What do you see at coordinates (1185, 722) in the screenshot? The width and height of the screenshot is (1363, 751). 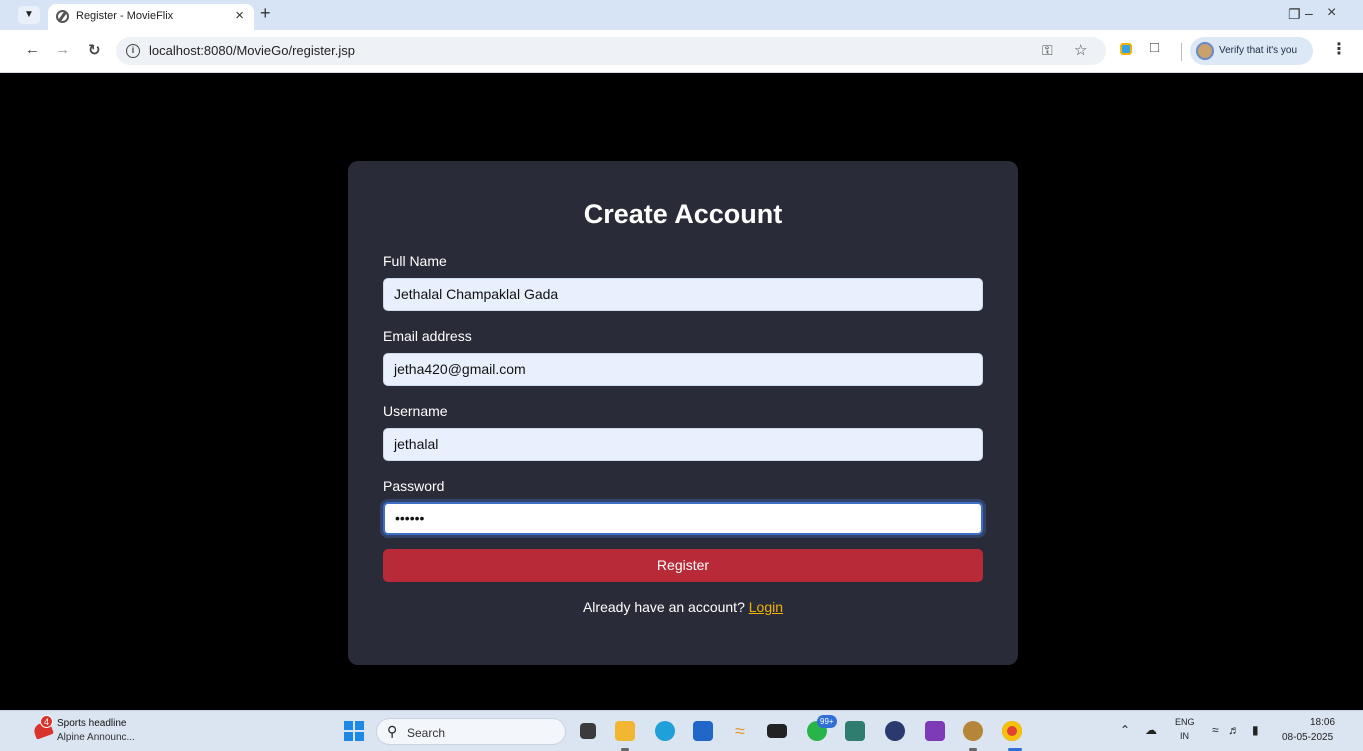 I see `language-indicator: ENG` at bounding box center [1185, 722].